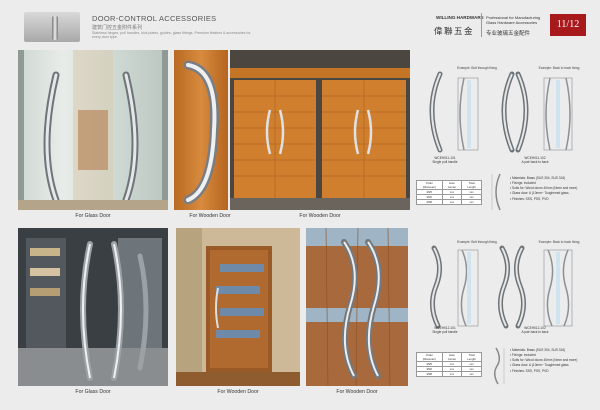 This screenshot has height=410, width=600. Describe the element at coordinates (508, 34) in the screenshot. I see `brand-tagline-cn: 专业玻璃五金配件` at that location.